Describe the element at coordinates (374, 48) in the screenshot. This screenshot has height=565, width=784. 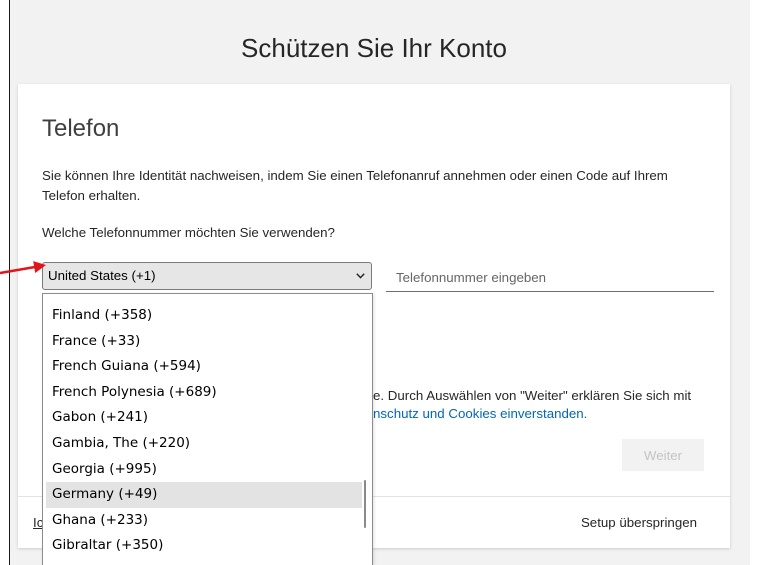
I see `page-title: Schützen Sie Ihr Konto` at that location.